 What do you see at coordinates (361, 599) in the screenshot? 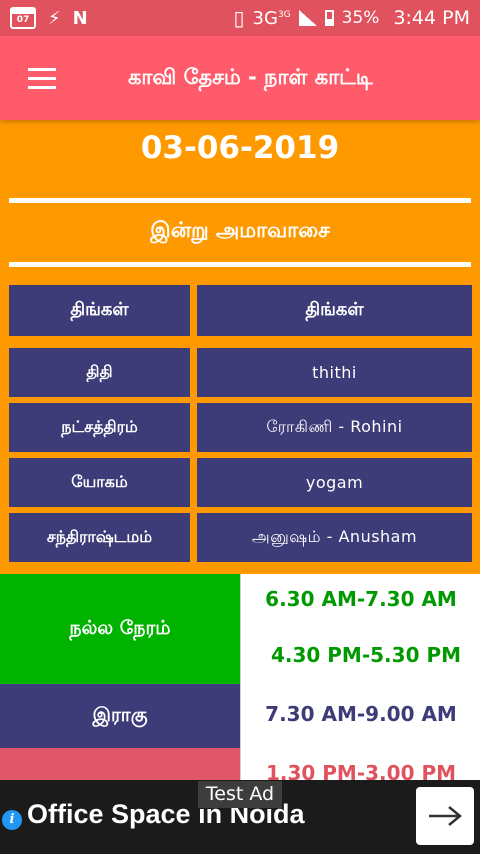
I see `timing-value: 6.30 AM-7.30 AM` at bounding box center [361, 599].